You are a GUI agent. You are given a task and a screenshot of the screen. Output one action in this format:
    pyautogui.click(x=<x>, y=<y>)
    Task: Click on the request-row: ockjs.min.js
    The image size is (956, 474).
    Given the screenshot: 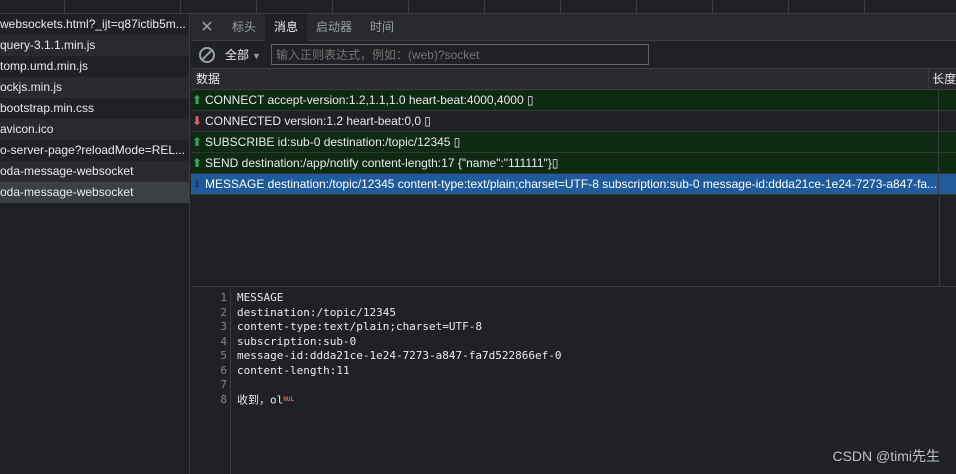 What is the action you would take?
    pyautogui.click(x=94, y=87)
    